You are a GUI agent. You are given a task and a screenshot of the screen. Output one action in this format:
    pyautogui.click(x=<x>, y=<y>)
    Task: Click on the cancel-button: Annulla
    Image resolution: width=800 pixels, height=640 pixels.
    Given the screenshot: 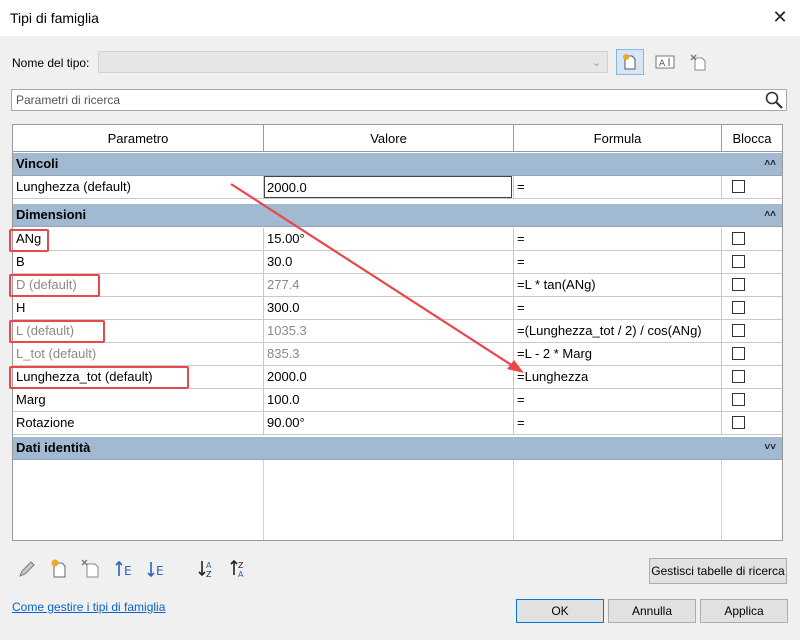 What is the action you would take?
    pyautogui.click(x=652, y=611)
    